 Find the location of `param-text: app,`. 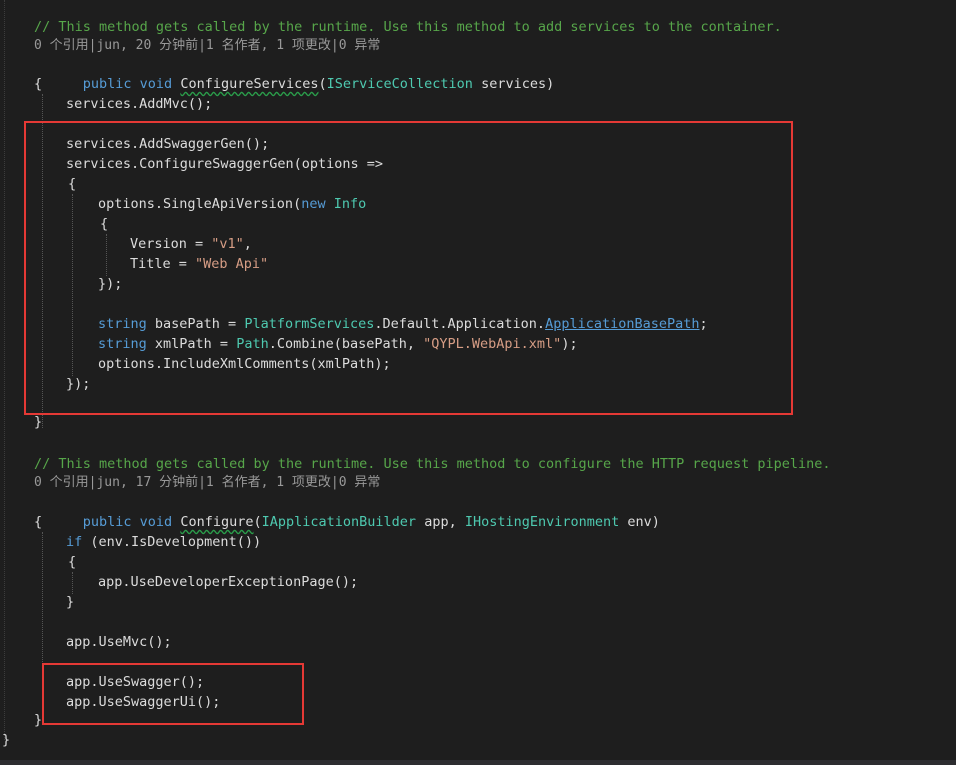

param-text: app, is located at coordinates (440, 522).